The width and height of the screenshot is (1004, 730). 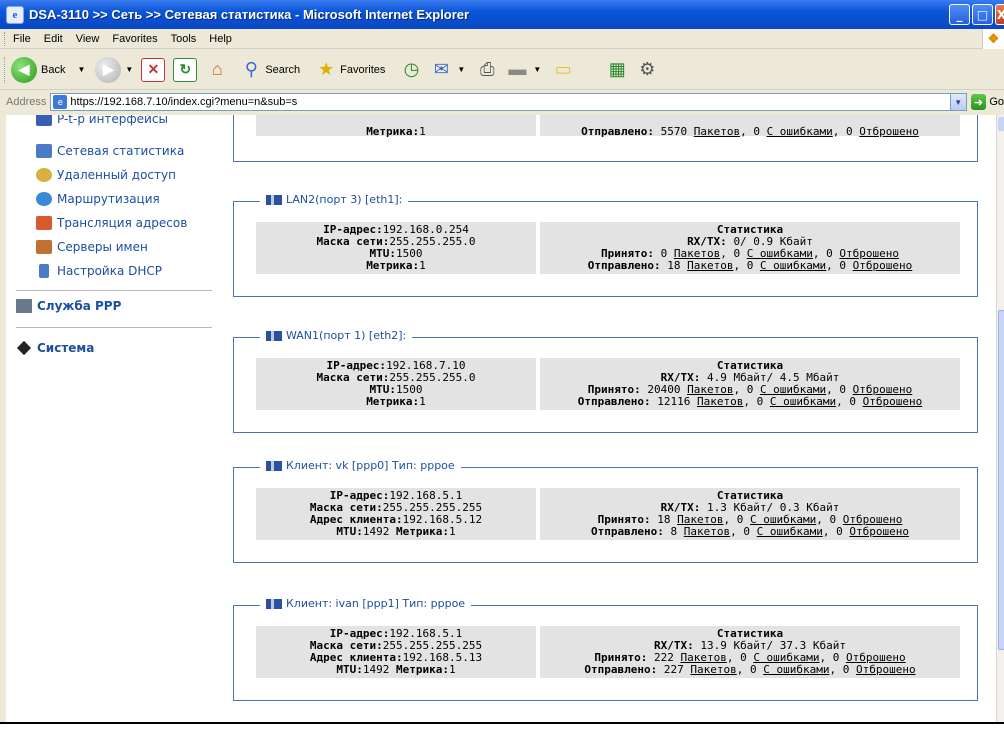 What do you see at coordinates (44, 199) in the screenshot?
I see `routing-icon` at bounding box center [44, 199].